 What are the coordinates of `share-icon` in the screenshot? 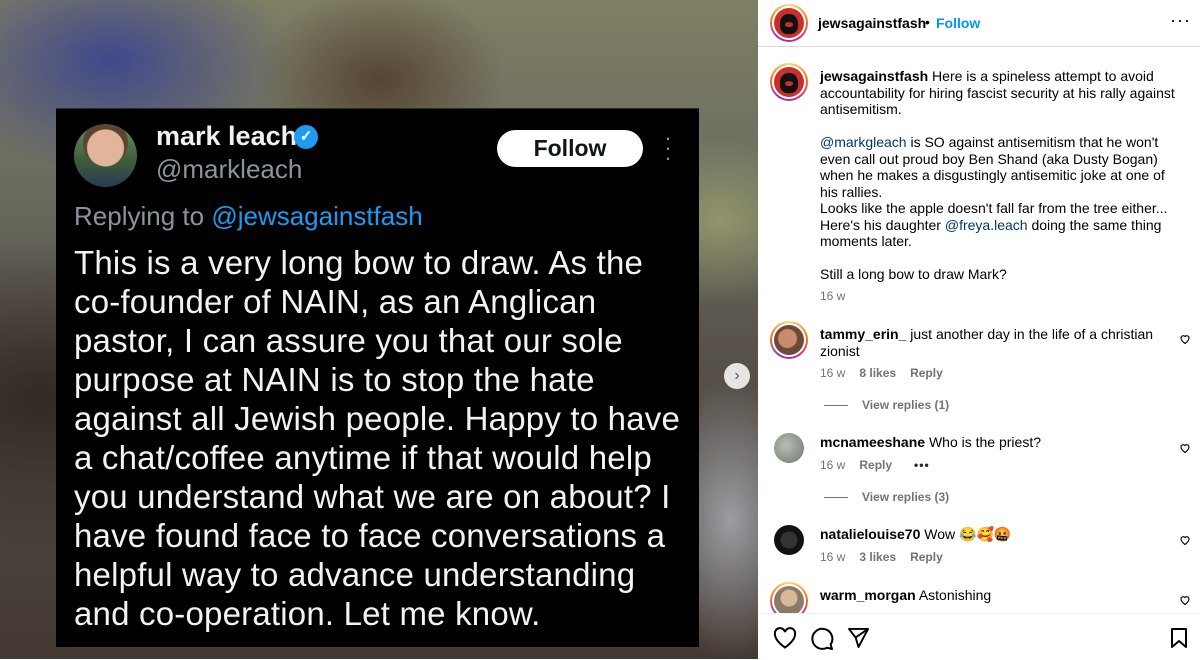 It's located at (858, 638).